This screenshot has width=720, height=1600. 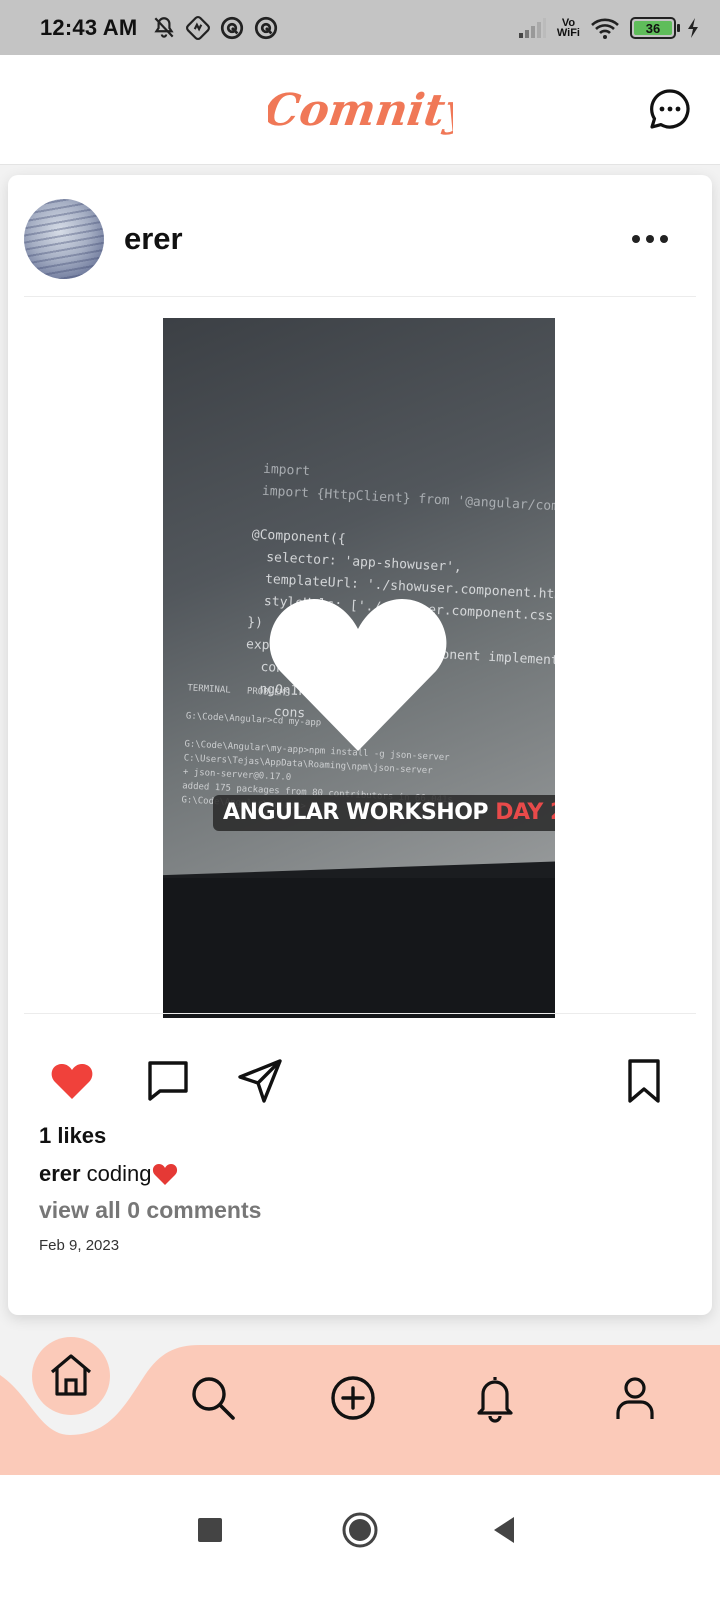 I want to click on like-heart-icon, so click(x=72, y=1081).